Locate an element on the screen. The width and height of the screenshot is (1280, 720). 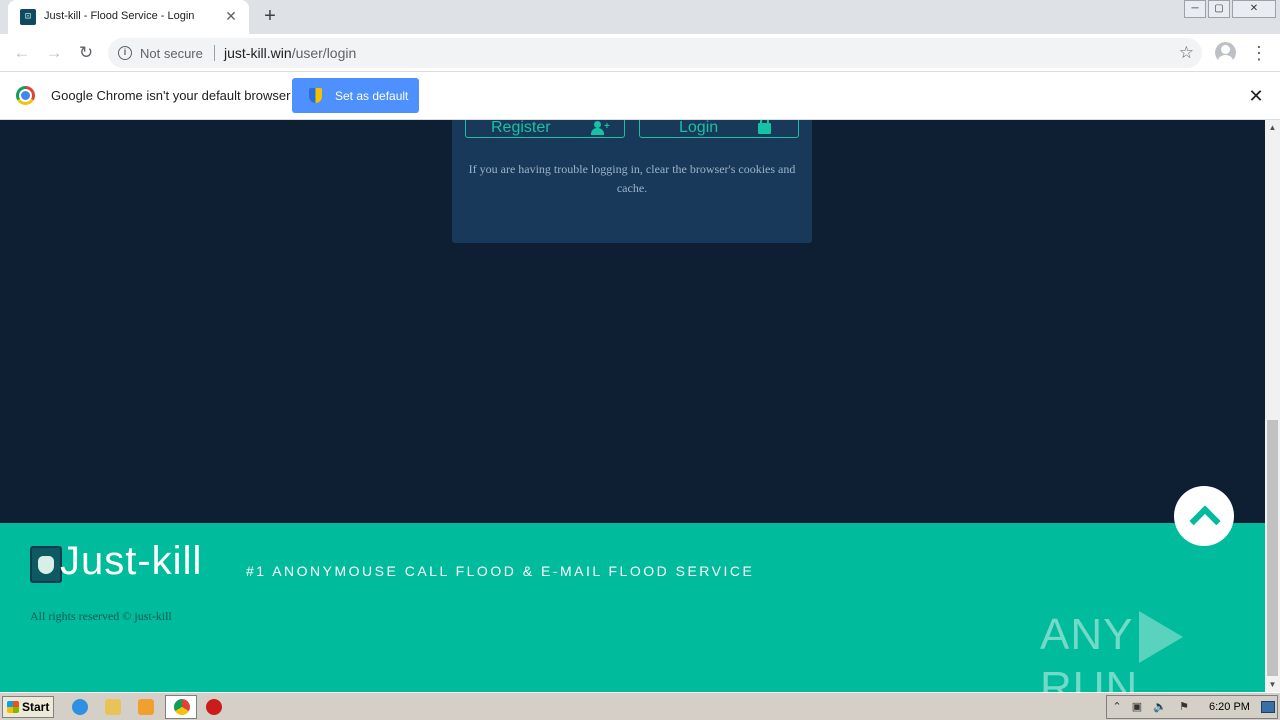
url-path: /user/login is located at coordinates (324, 53).